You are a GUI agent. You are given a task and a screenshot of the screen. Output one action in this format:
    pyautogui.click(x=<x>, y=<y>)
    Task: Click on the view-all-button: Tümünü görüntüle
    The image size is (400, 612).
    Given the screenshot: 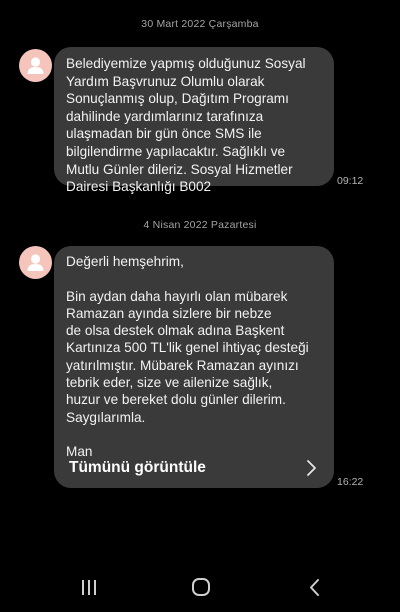 What is the action you would take?
    pyautogui.click(x=195, y=469)
    